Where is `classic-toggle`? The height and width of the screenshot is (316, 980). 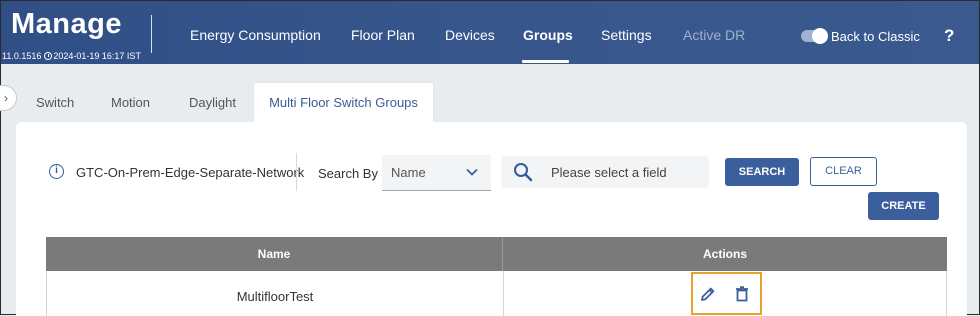
classic-toggle is located at coordinates (814, 36).